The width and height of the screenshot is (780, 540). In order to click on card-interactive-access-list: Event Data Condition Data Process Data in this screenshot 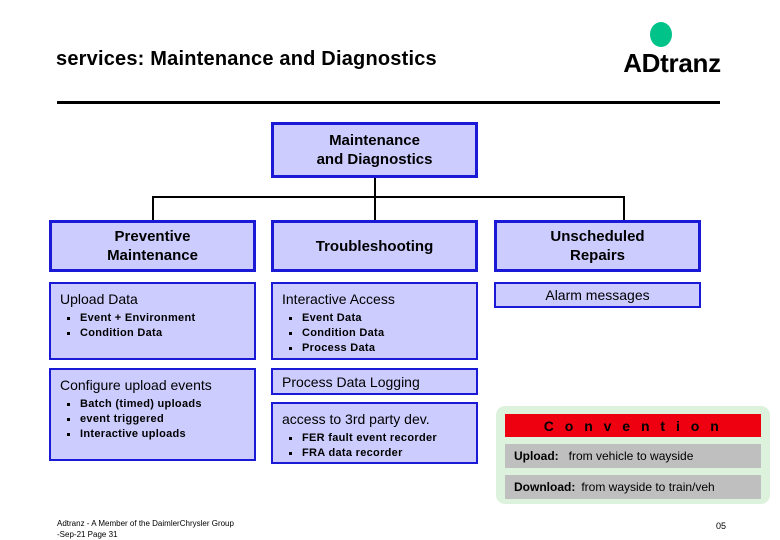, I will do `click(374, 333)`.